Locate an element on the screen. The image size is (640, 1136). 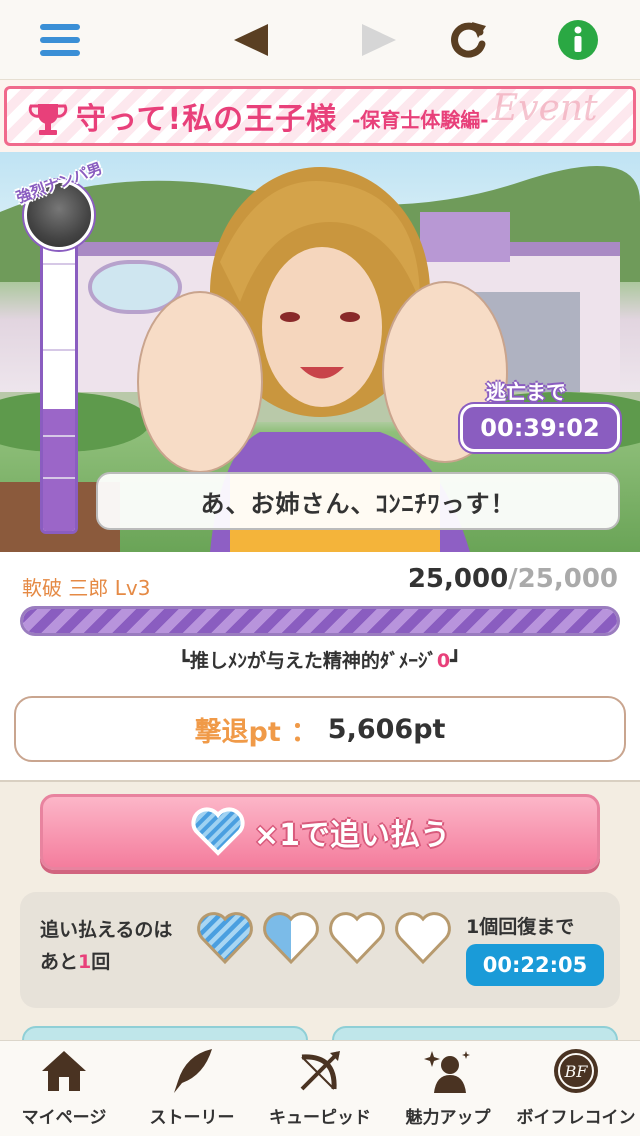
escape-label: 逃亡まで is located at coordinates (526, 392).